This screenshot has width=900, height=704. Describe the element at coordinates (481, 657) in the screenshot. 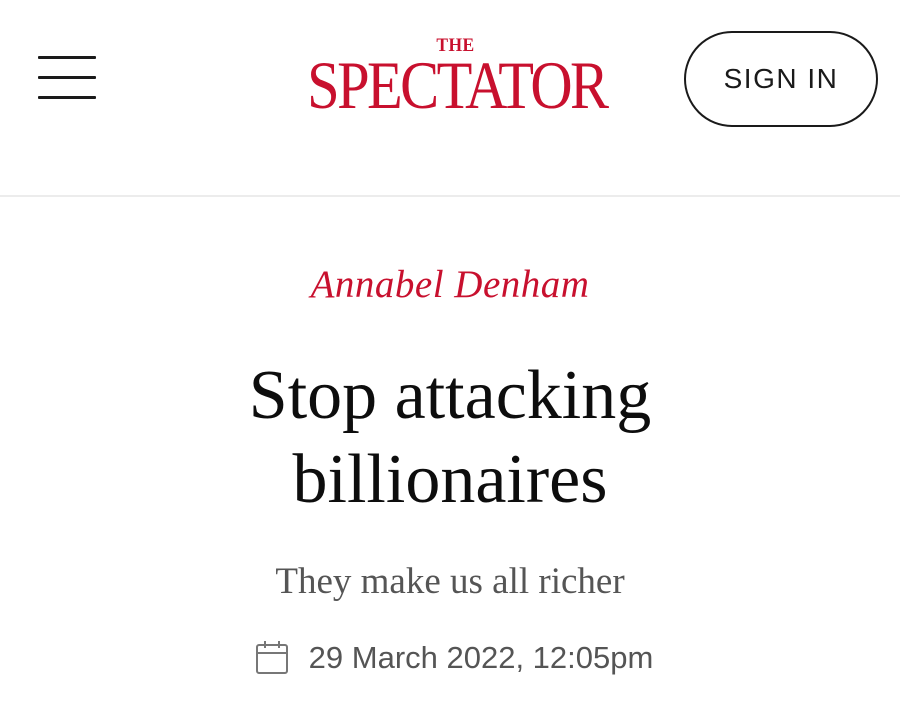

I see `date-text: 29 March 2022, 12:05pm` at that location.